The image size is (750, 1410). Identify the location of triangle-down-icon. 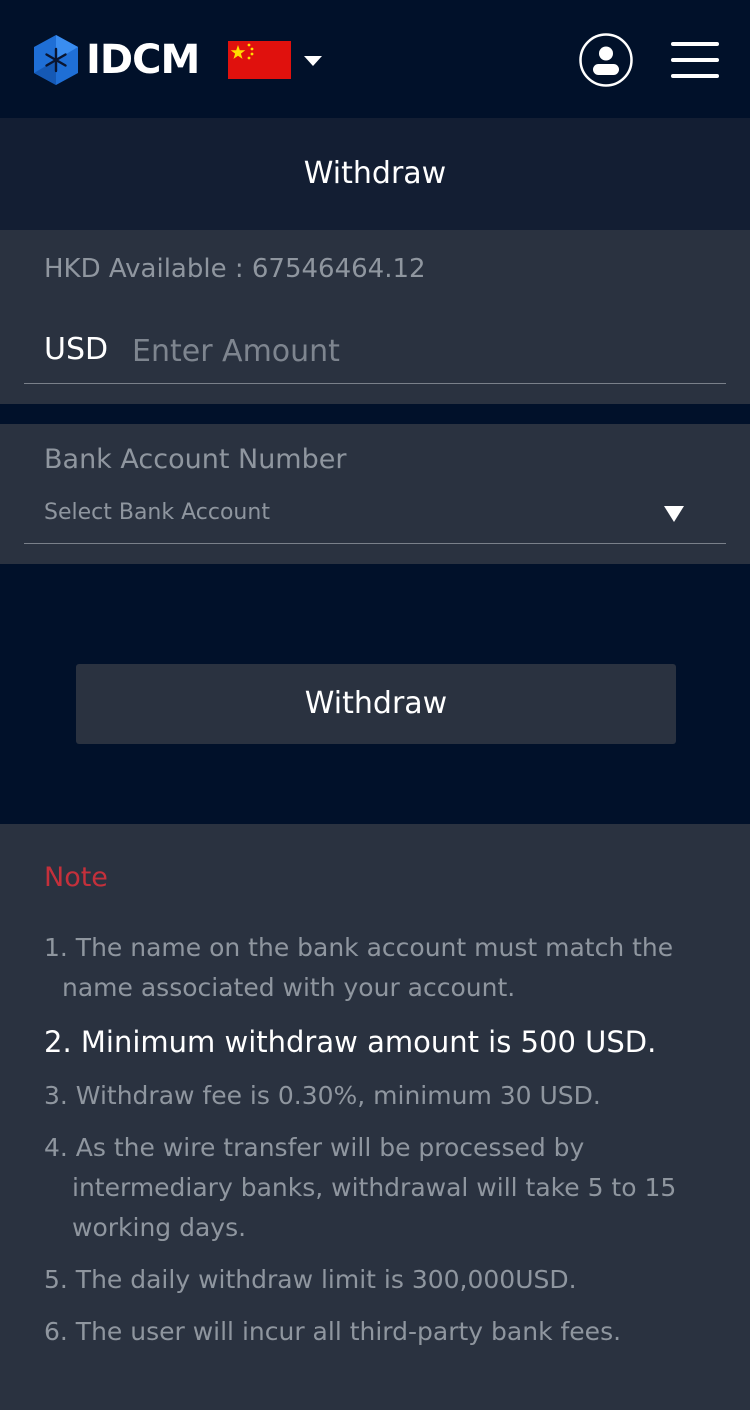
(674, 514).